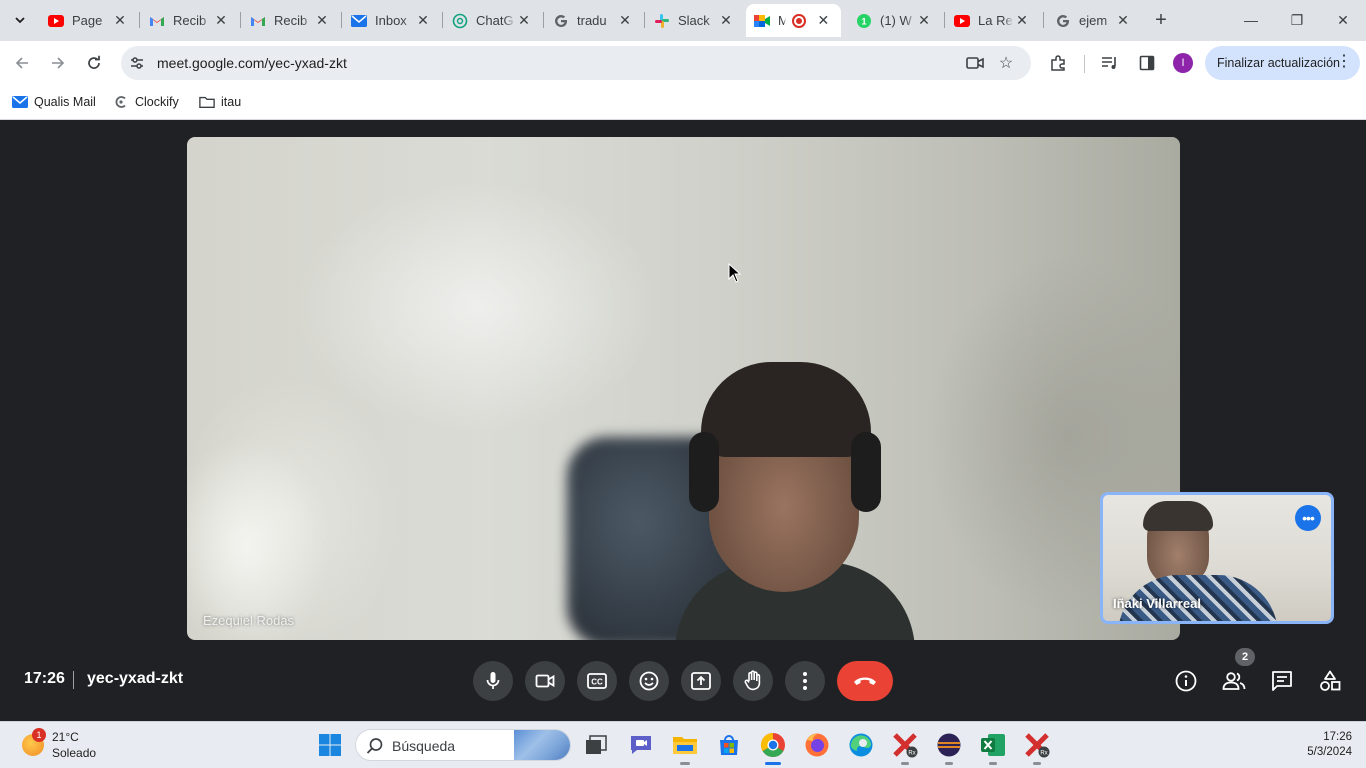 The image size is (1366, 768). I want to click on address-bar: meet.google.com/yec-yxad-zkt ☆, so click(576, 63).